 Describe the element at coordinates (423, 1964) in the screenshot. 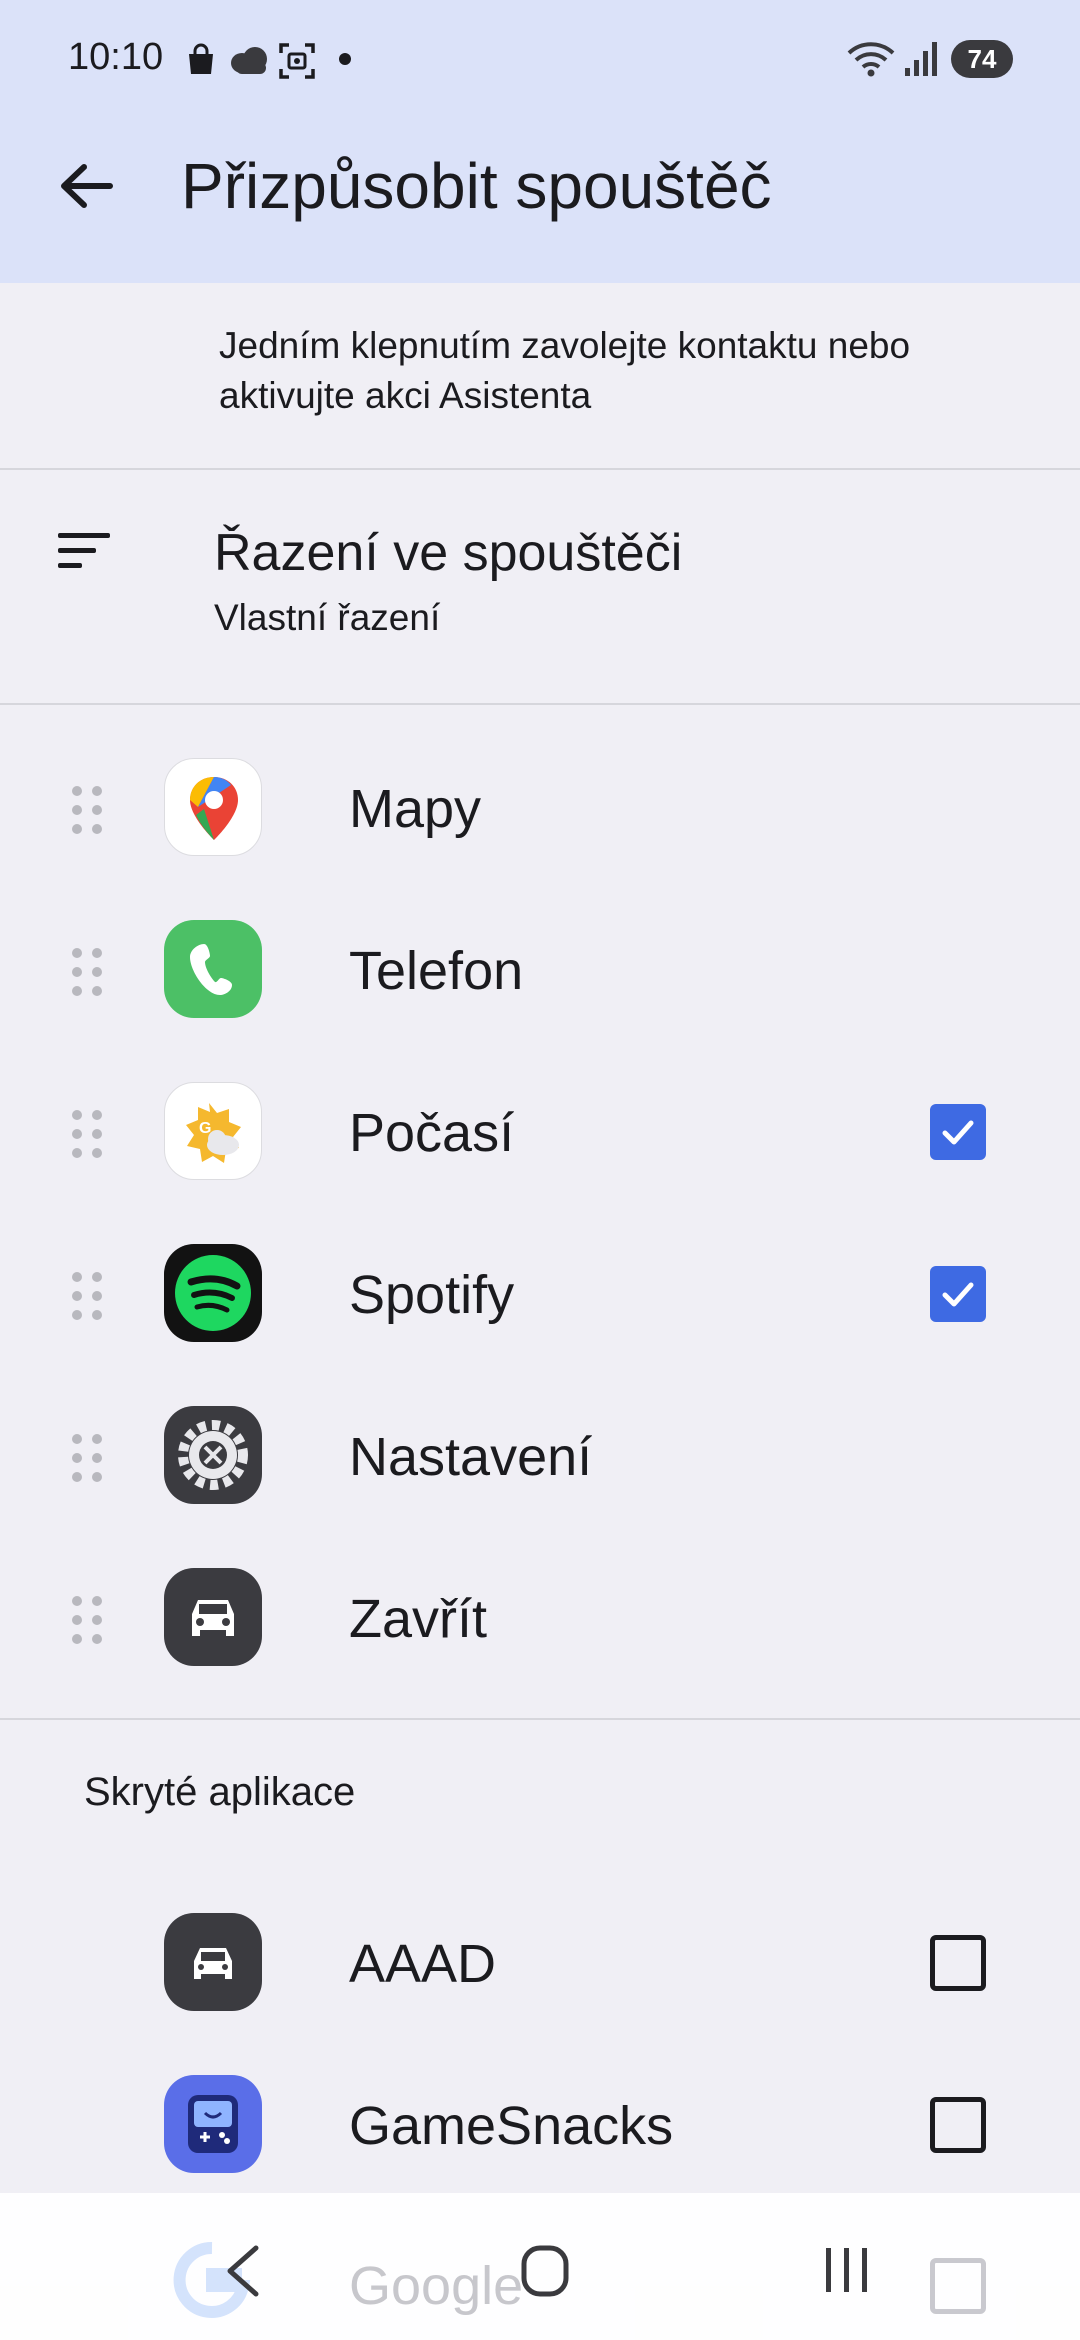

I see `app-label: AAAD` at that location.